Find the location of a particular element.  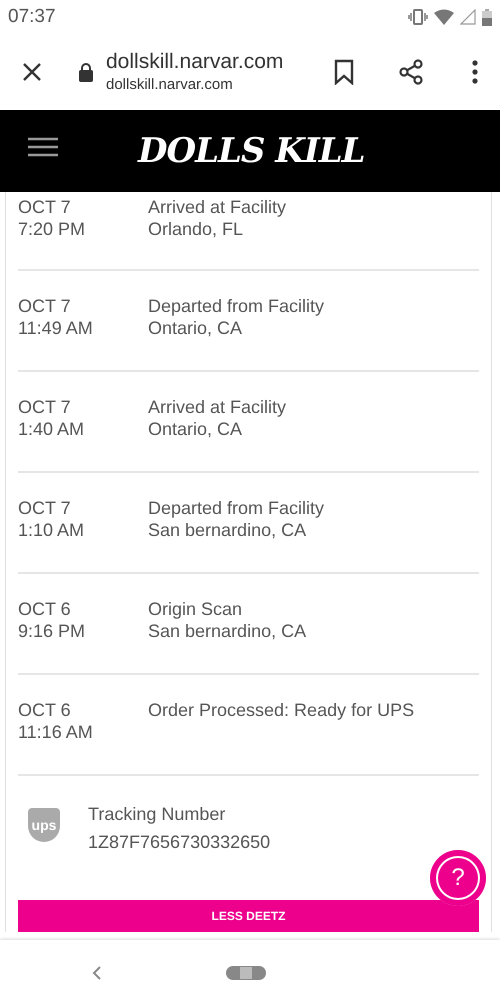

less-details-button: LESS DEETZ is located at coordinates (248, 916).